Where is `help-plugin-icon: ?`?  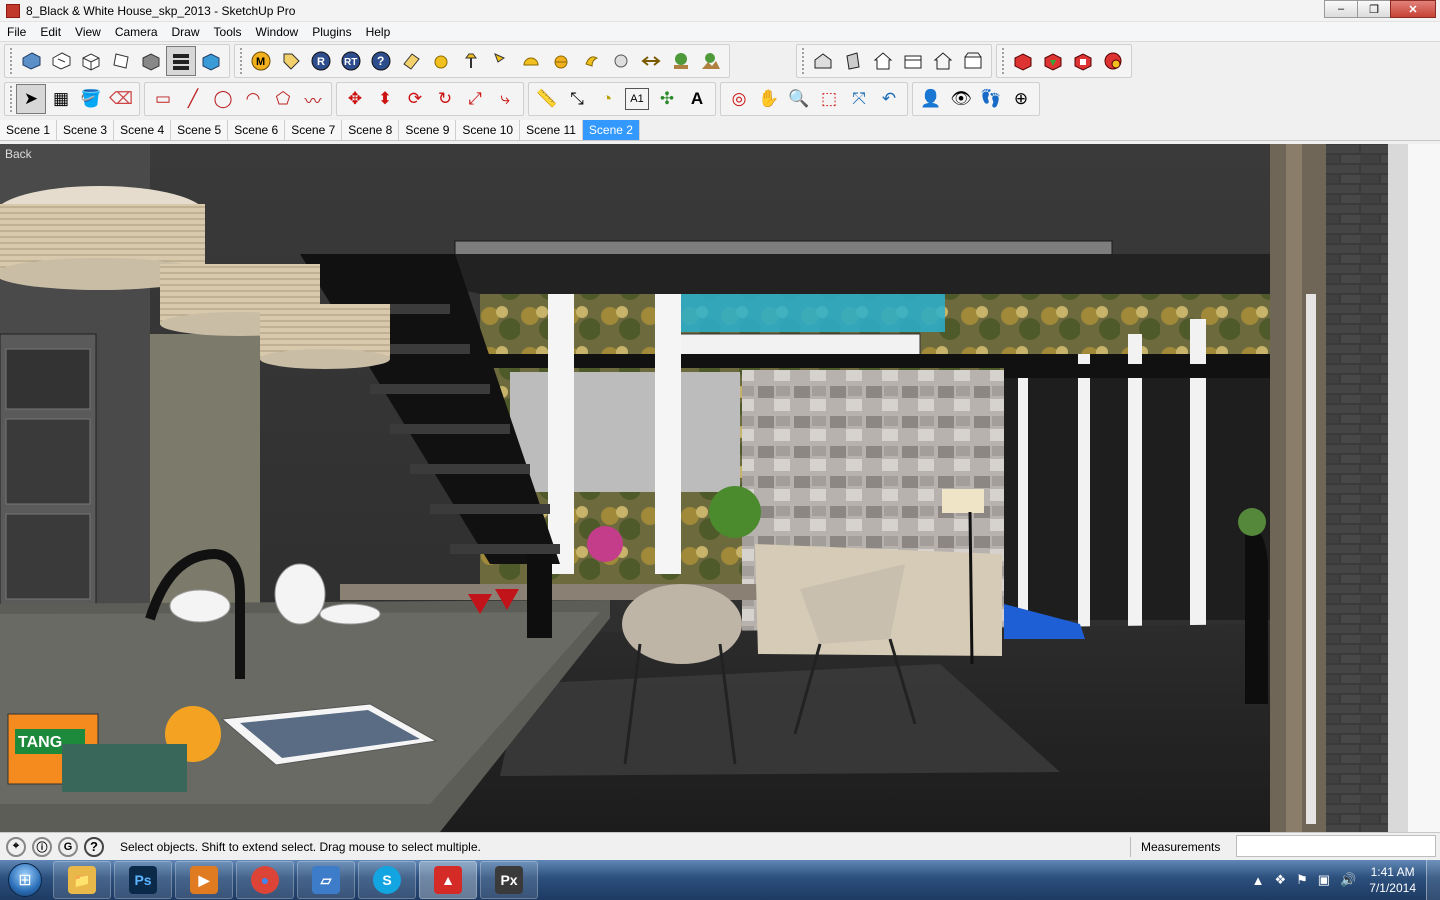 help-plugin-icon: ? is located at coordinates (381, 61).